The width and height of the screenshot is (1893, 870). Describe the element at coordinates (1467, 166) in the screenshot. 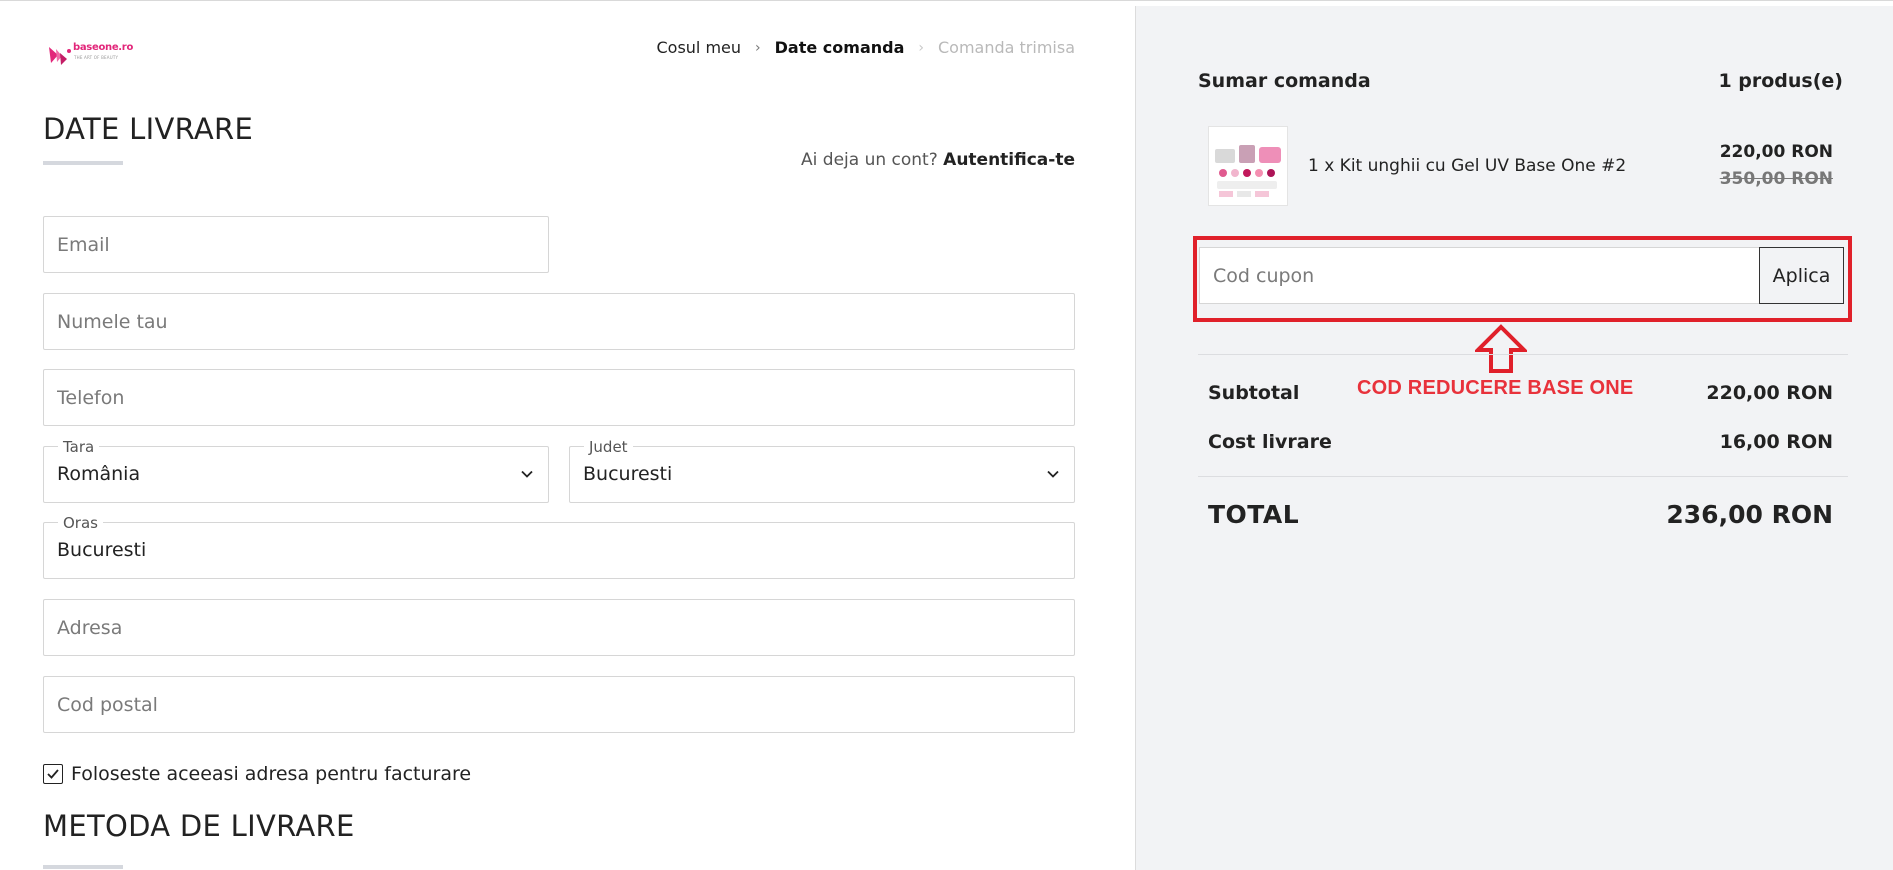

I see `product-name: 1 x Kit unghii cu Gel UV Base One #2` at that location.